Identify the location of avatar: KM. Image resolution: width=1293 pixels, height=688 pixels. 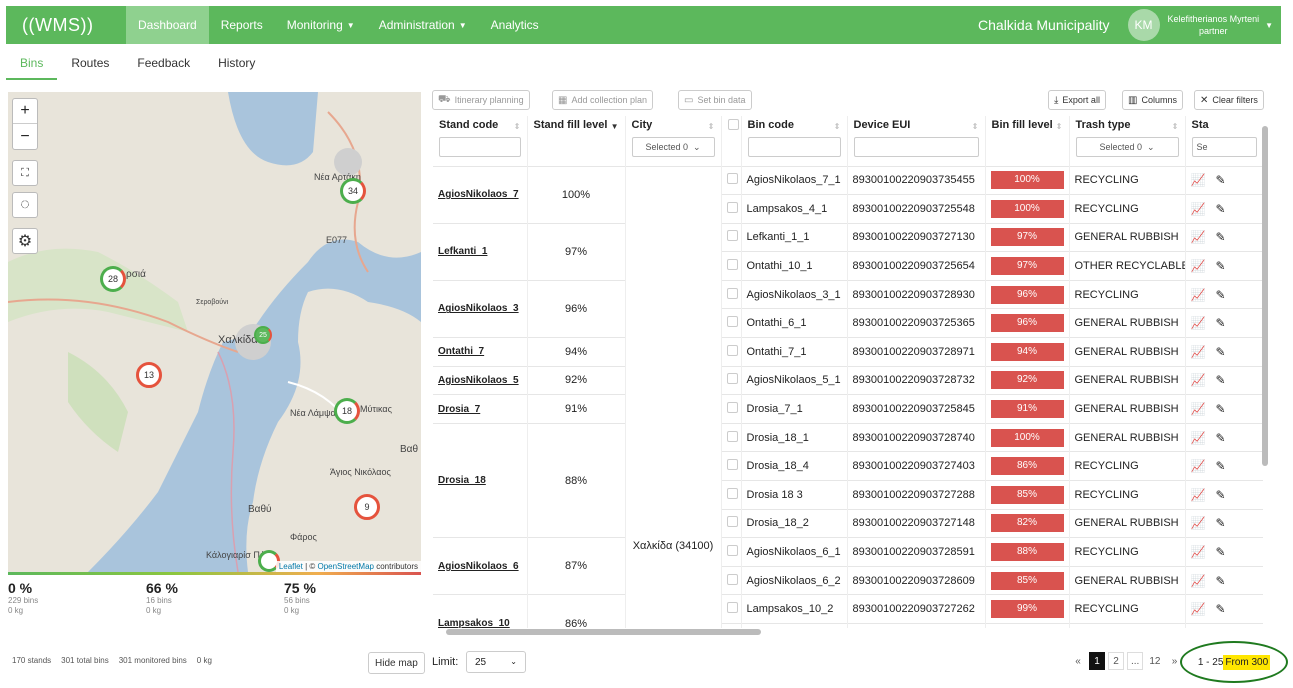
(1143, 25).